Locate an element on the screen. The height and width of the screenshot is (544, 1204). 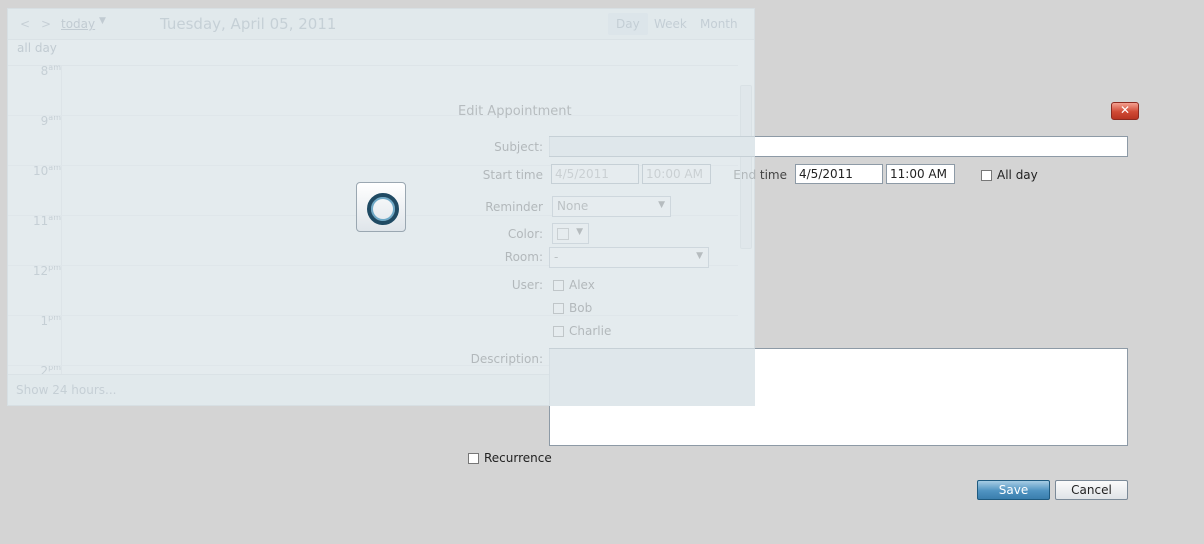
close-icon: ✕ is located at coordinates (1125, 110).